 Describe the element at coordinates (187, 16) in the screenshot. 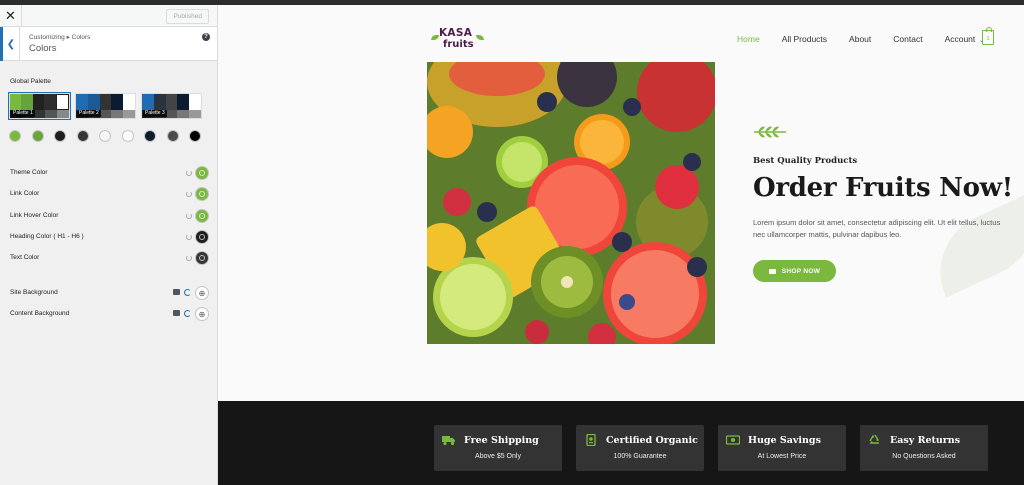

I see `published-button: Published` at that location.